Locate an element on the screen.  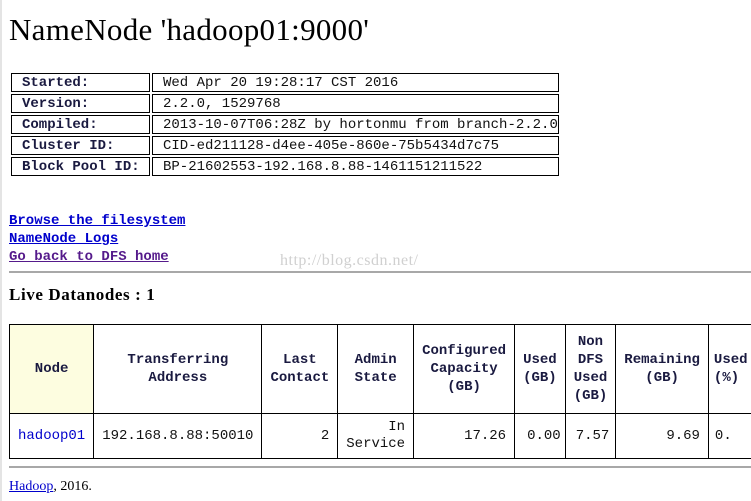
non-dfs-used-cell: 7.57 is located at coordinates (590, 436).